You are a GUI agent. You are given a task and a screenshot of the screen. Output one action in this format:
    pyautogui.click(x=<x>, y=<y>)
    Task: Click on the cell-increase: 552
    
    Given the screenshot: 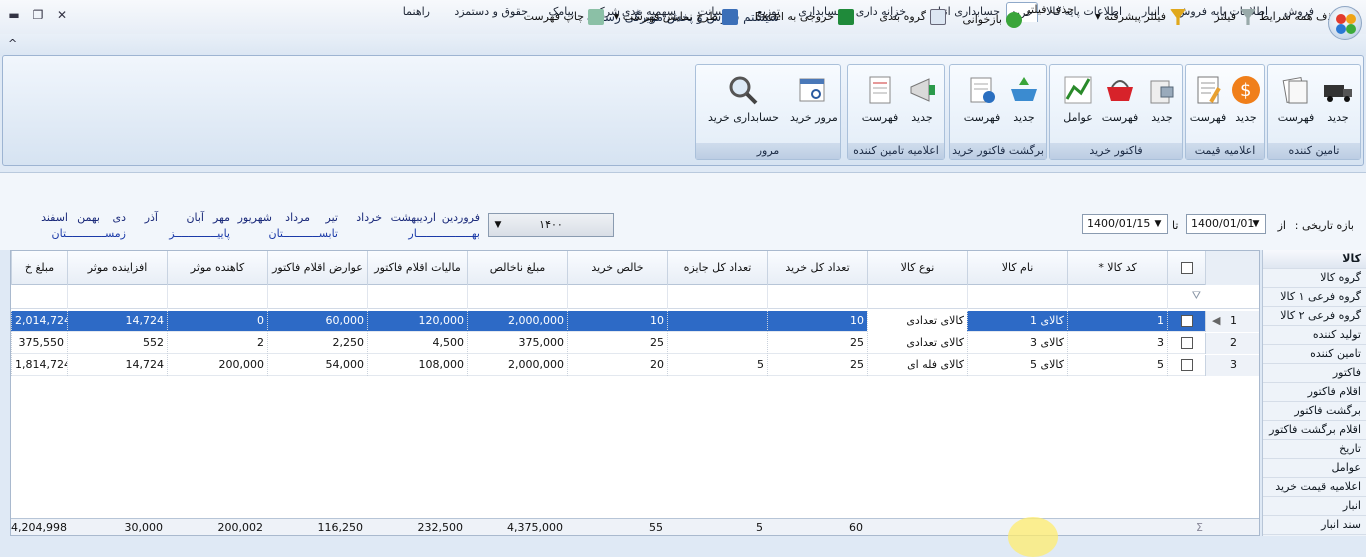 What is the action you would take?
    pyautogui.click(x=117, y=343)
    